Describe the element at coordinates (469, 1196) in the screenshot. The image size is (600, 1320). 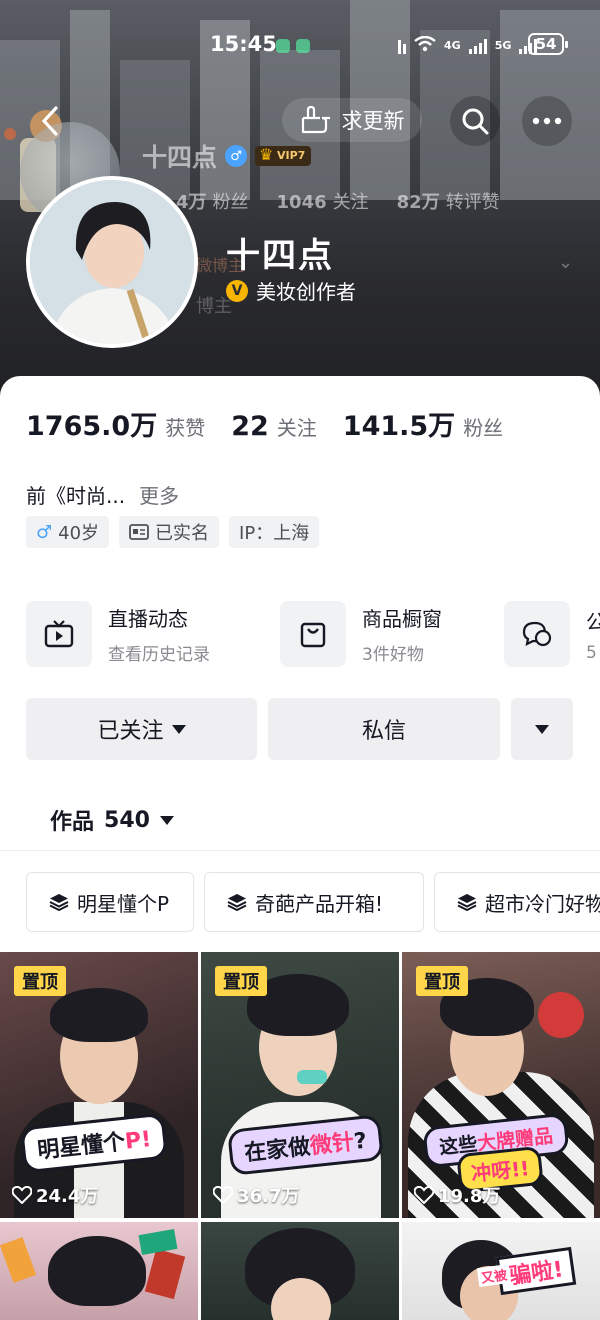
I see `video-likes-count: 19.8万` at that location.